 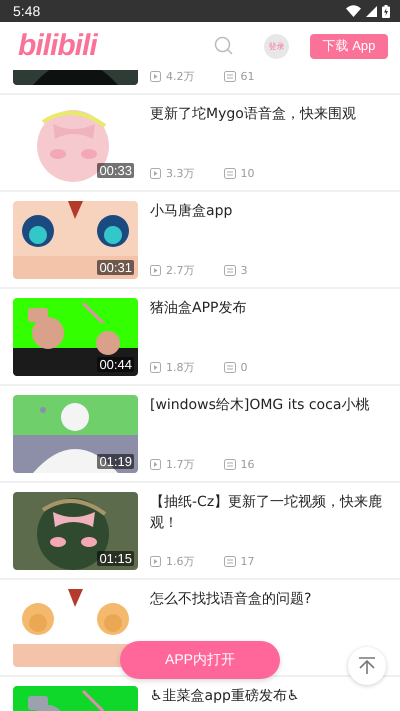 What do you see at coordinates (247, 76) in the screenshot?
I see `comment-count: 61` at bounding box center [247, 76].